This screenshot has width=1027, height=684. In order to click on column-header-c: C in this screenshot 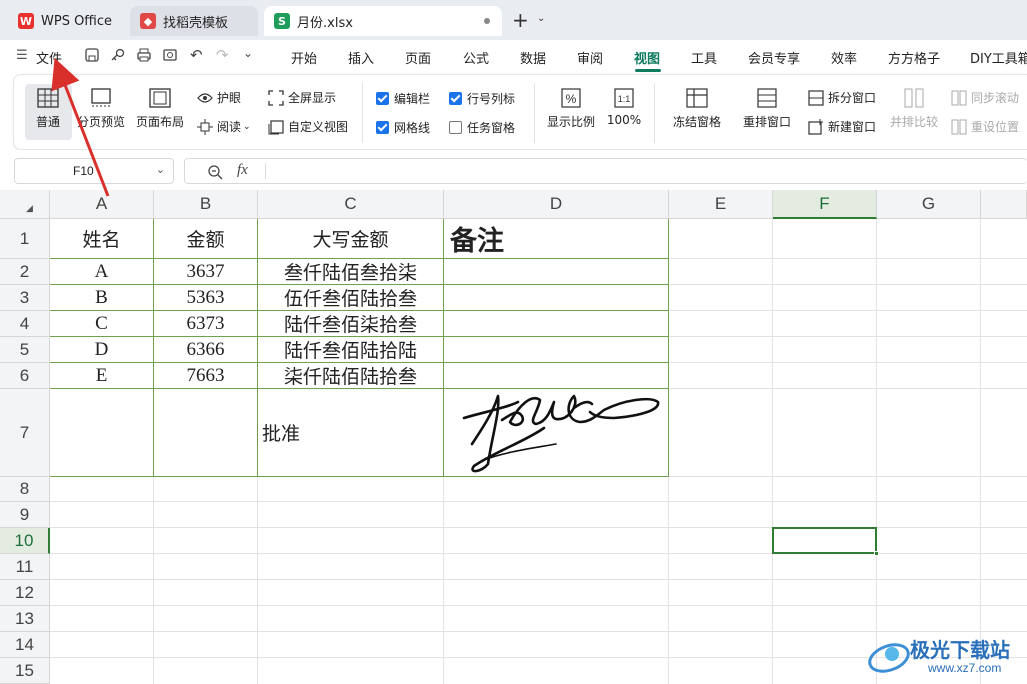, I will do `click(351, 204)`.